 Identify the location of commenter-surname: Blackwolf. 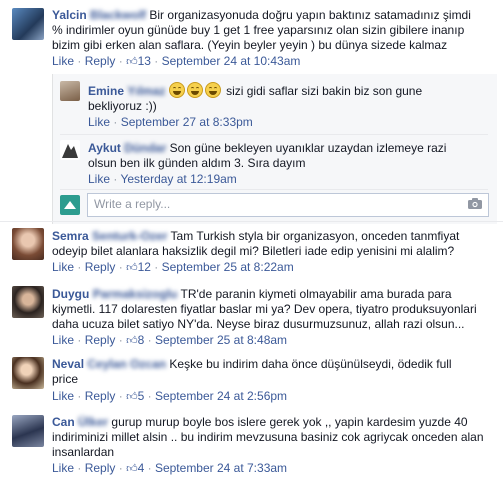
(118, 15).